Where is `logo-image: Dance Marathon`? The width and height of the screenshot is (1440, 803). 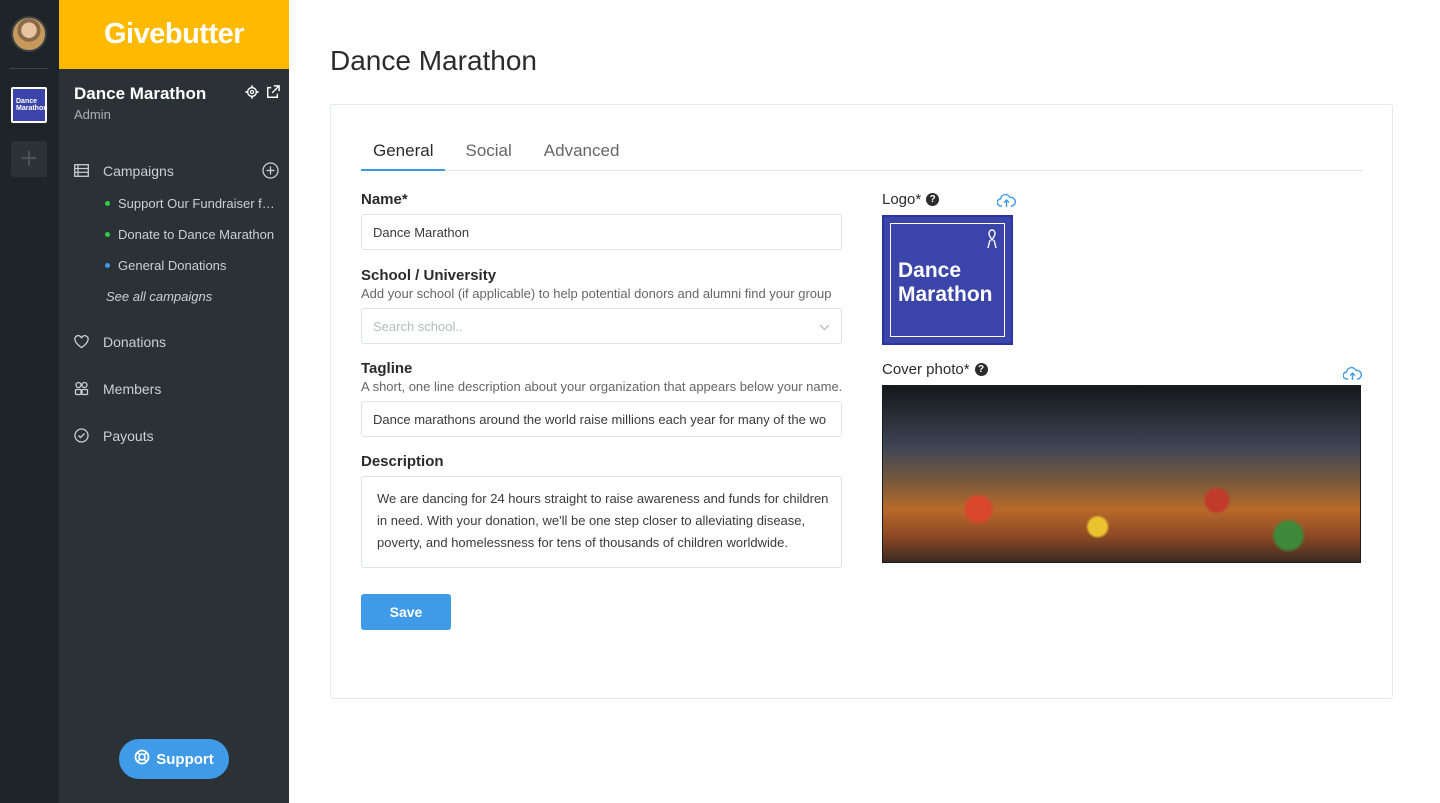
logo-image: Dance Marathon is located at coordinates (947, 280).